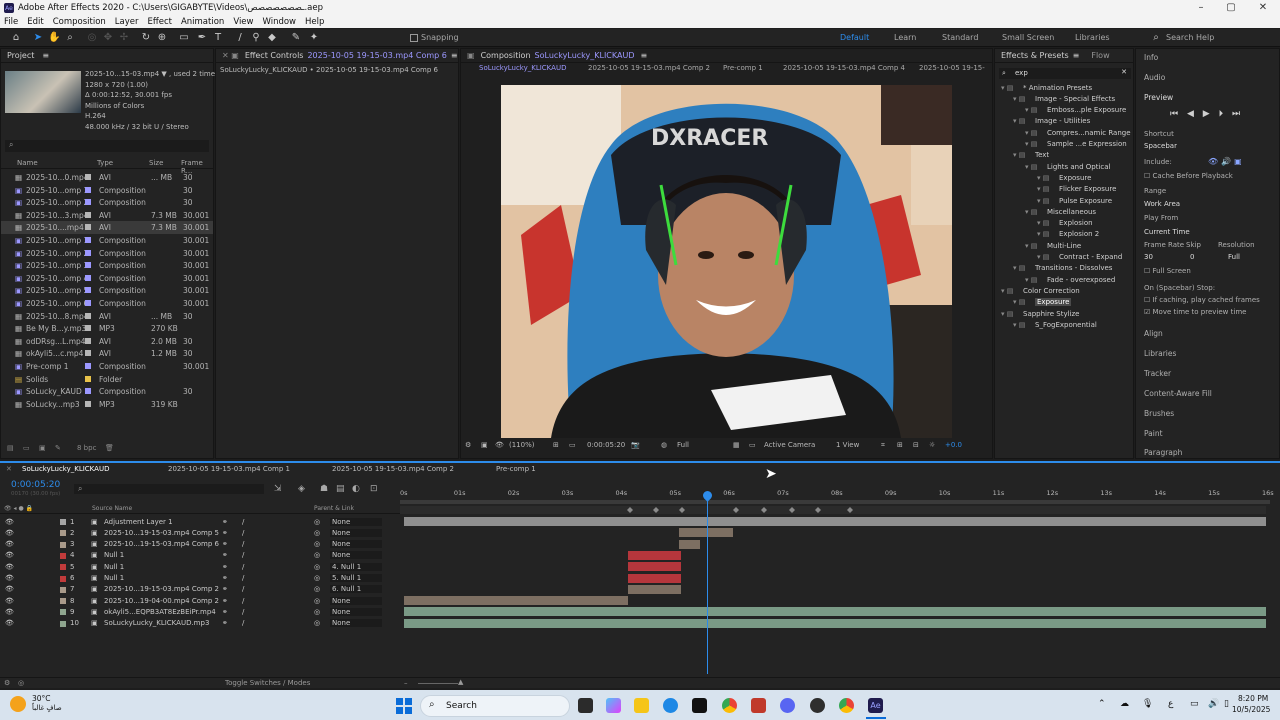  What do you see at coordinates (606, 445) in the screenshot?
I see `viewer-timecode: 0:00:05:20` at bounding box center [606, 445].